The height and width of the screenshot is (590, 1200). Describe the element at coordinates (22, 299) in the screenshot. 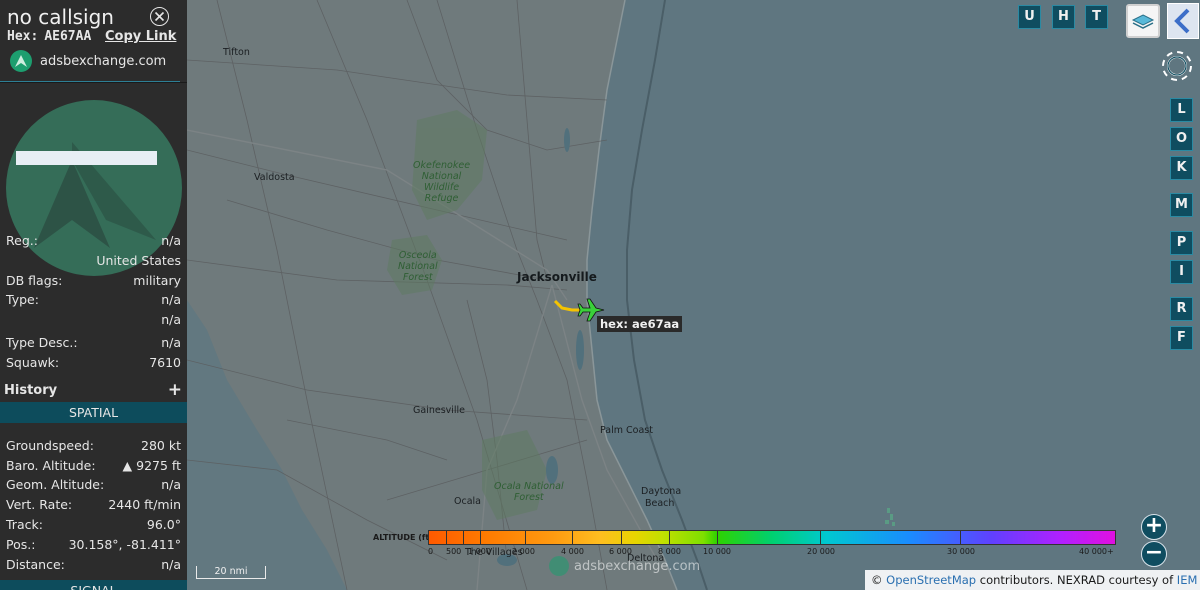

I see `detail-key: Type:` at that location.